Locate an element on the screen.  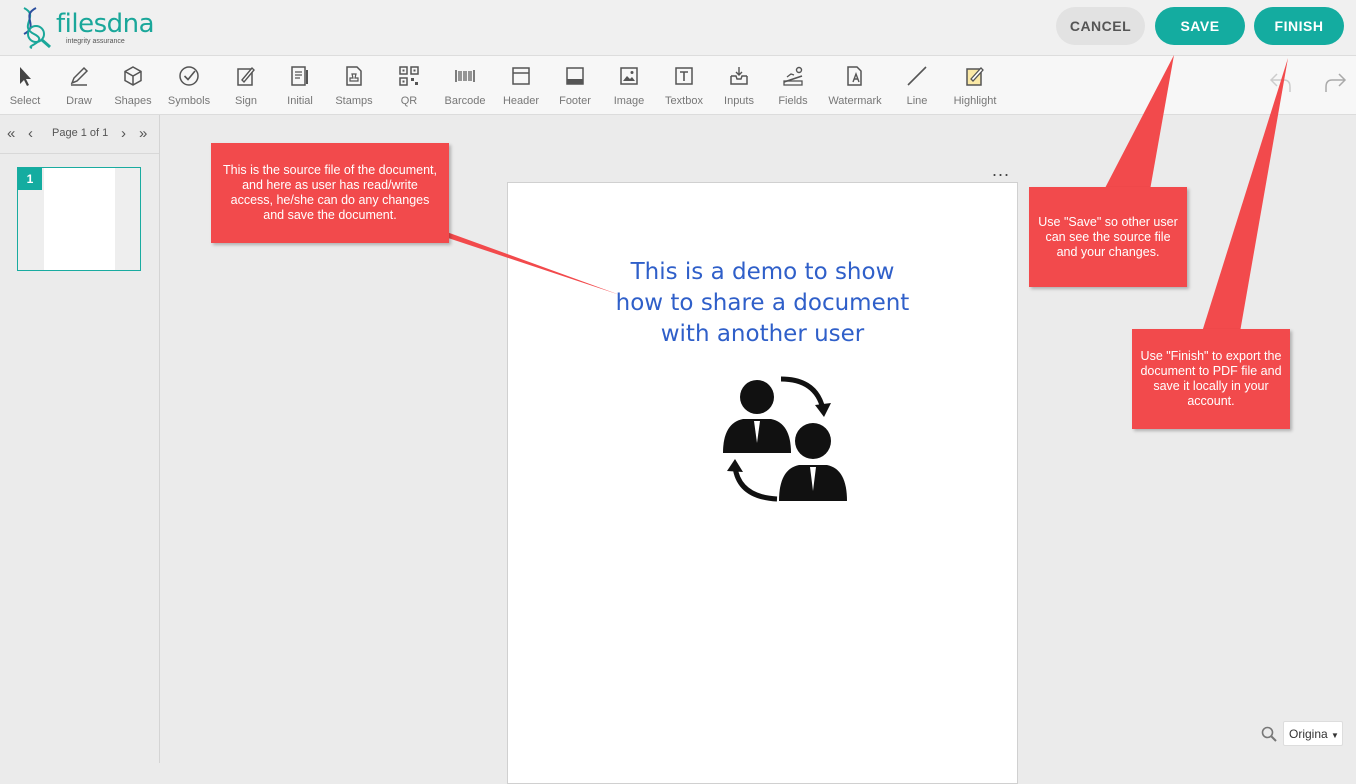
highlight-icon is located at coordinates (975, 76).